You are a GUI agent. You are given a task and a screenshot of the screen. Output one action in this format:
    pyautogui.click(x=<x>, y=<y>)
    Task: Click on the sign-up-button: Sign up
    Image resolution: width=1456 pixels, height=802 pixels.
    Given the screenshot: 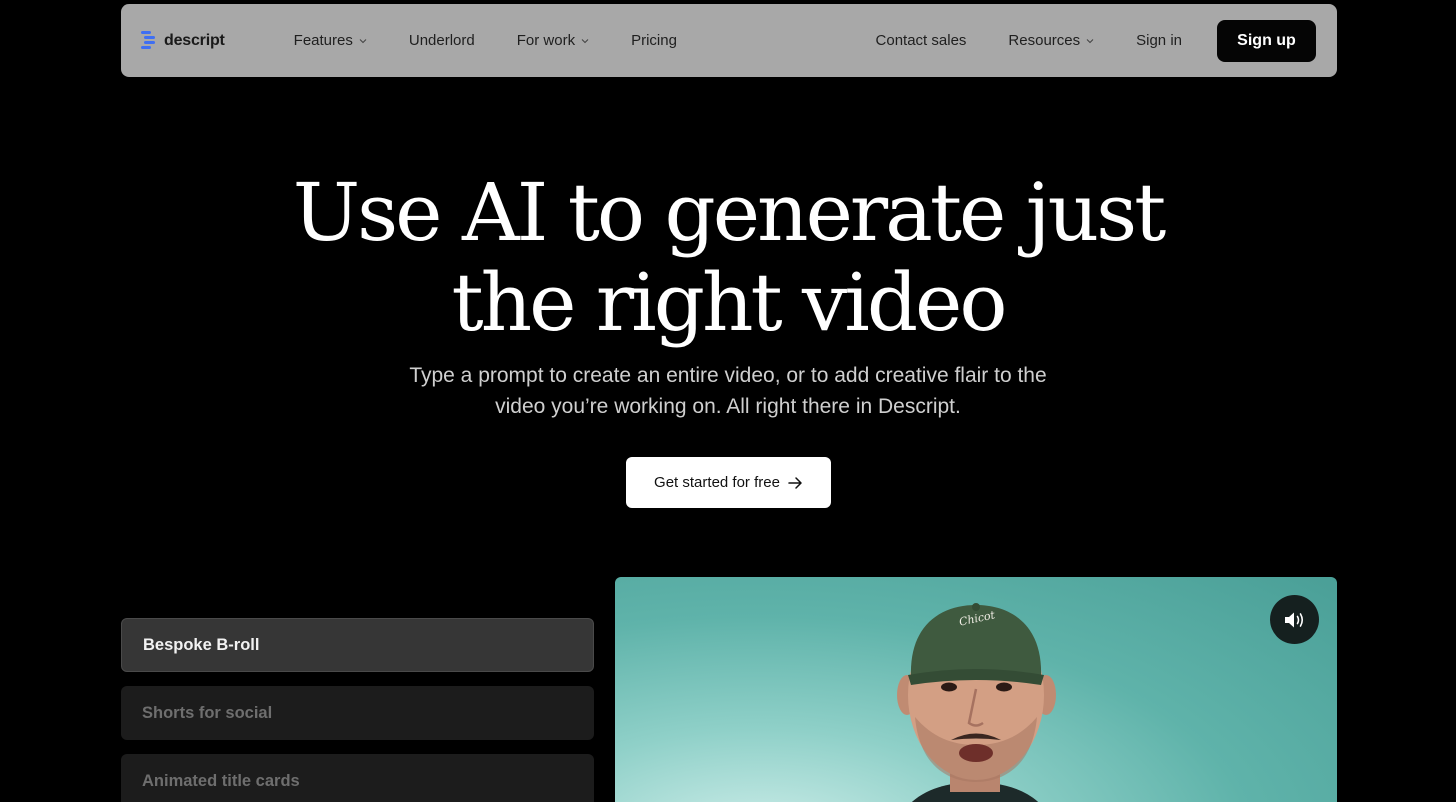 What is the action you would take?
    pyautogui.click(x=1266, y=40)
    